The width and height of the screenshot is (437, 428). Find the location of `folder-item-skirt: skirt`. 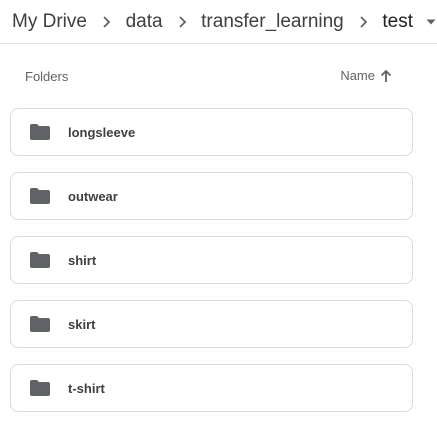

folder-item-skirt: skirt is located at coordinates (211, 324).